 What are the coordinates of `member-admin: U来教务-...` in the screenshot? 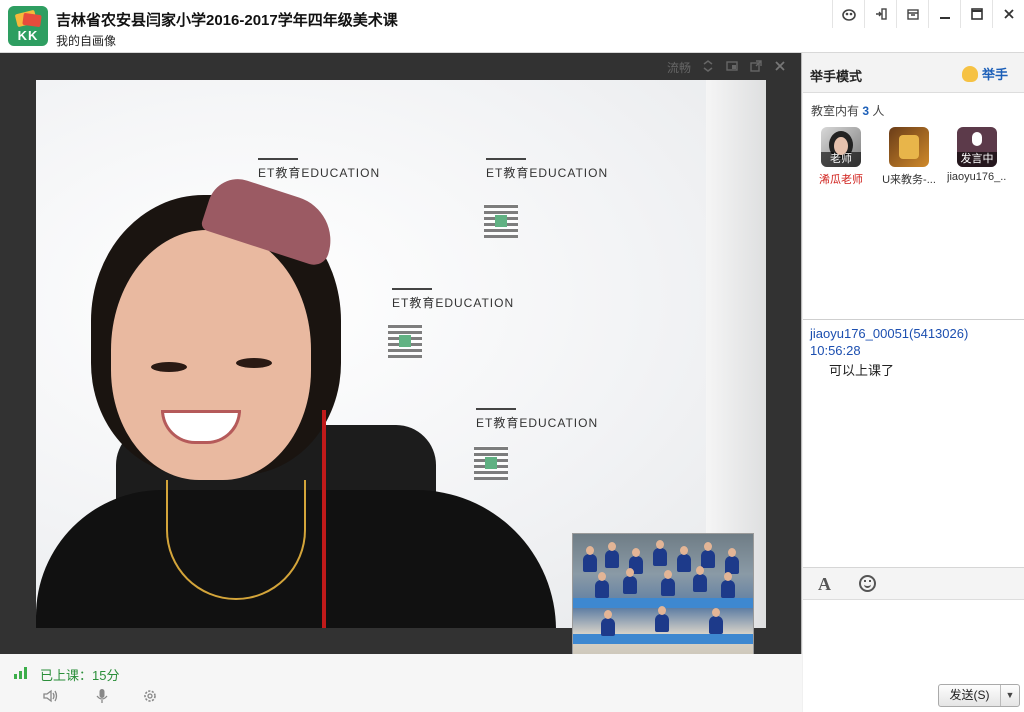 It's located at (909, 157).